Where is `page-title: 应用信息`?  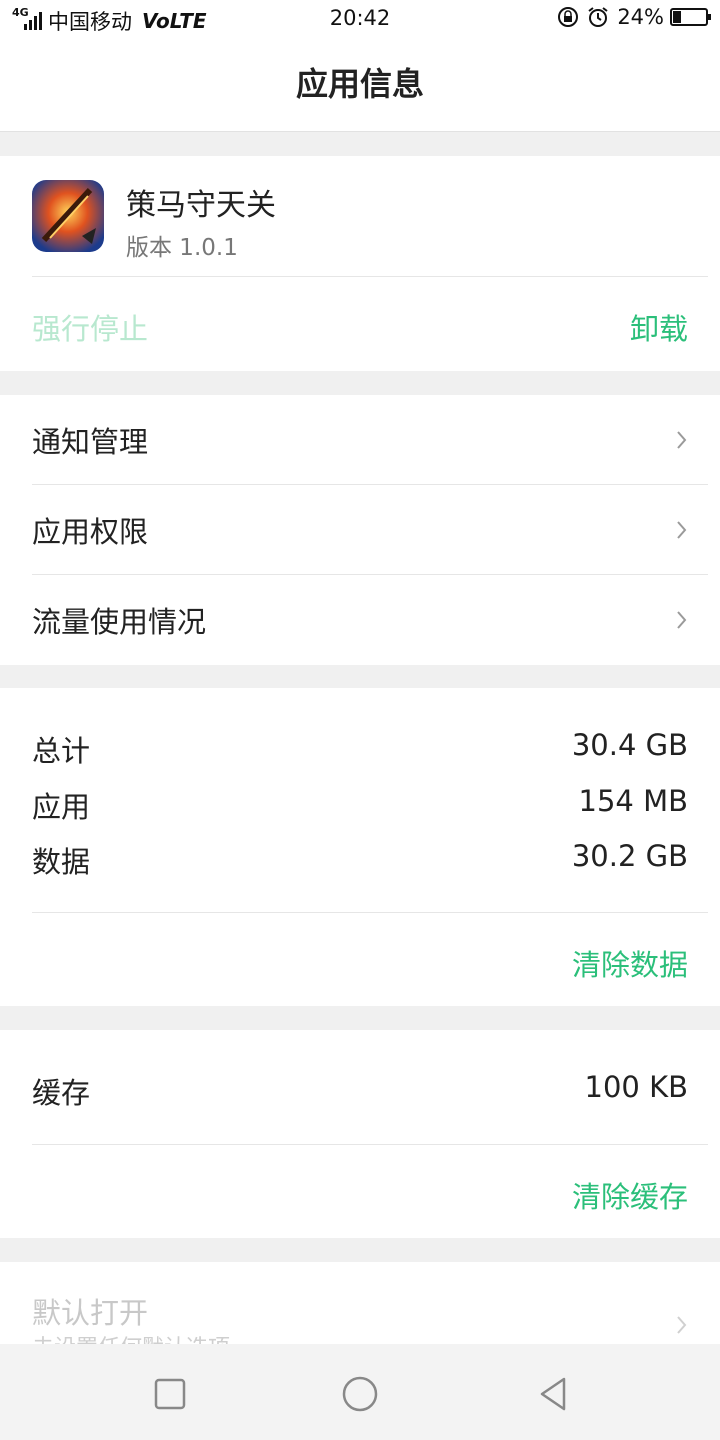 page-title: 应用信息 is located at coordinates (359, 84).